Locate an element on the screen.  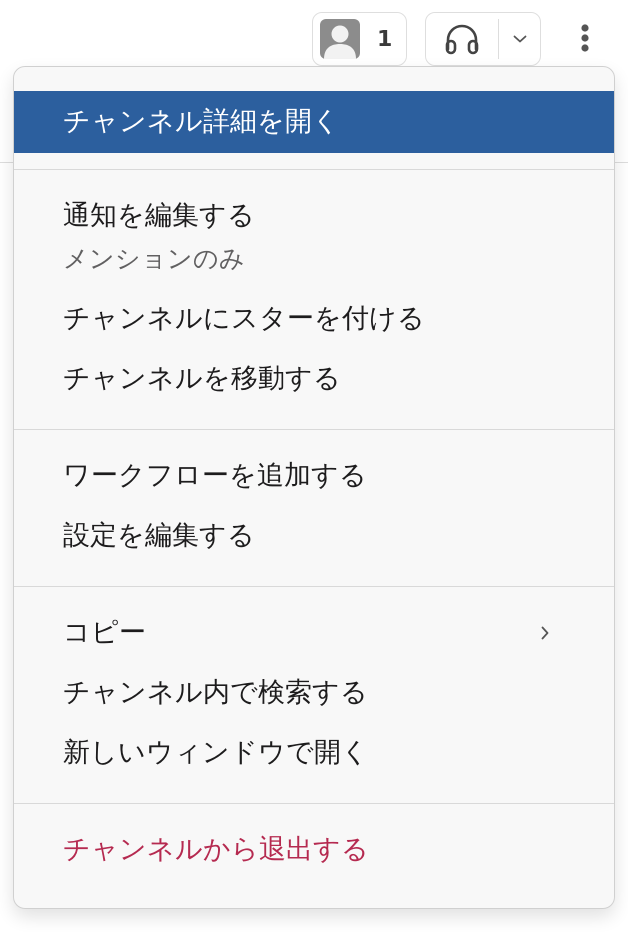
menu-item: チャンネルを移動する is located at coordinates (314, 379).